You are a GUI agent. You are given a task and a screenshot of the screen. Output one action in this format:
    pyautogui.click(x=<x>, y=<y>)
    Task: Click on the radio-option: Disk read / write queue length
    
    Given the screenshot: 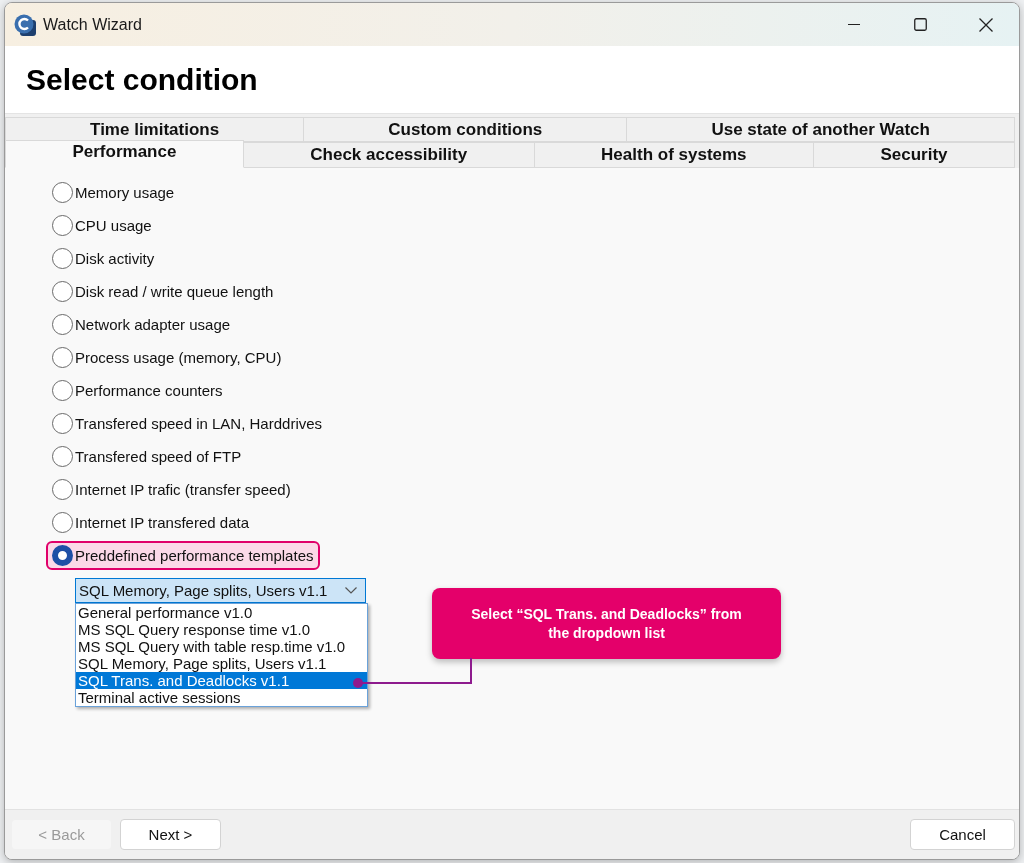 What is the action you would take?
    pyautogui.click(x=163, y=291)
    